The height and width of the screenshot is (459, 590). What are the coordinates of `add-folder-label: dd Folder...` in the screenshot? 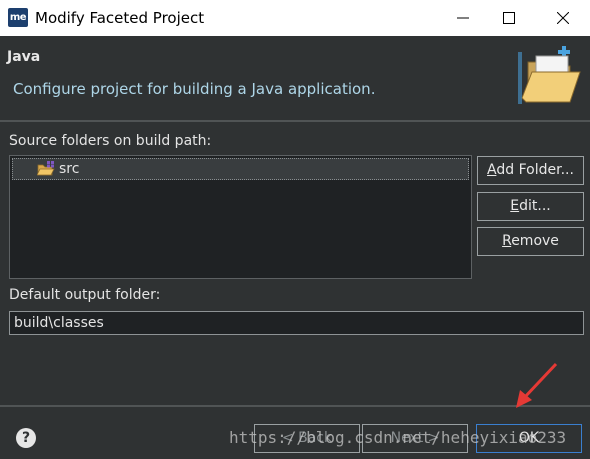 It's located at (535, 170).